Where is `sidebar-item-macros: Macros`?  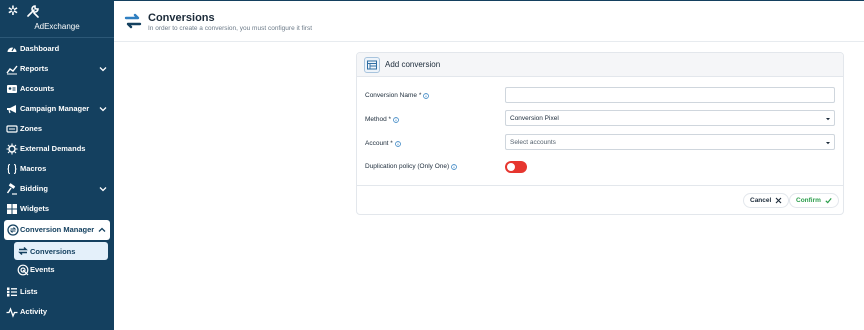 sidebar-item-macros: Macros is located at coordinates (57, 169).